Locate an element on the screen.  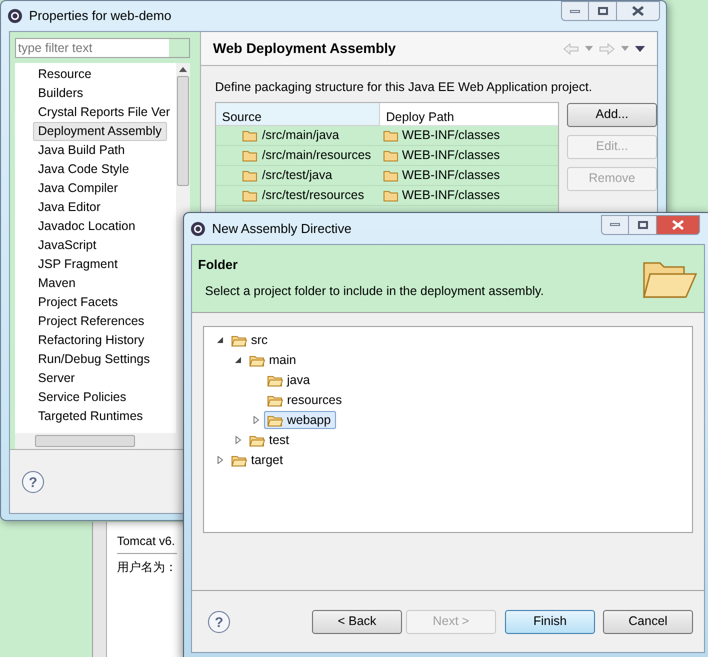
sidebar-item: Targeted Runtimes is located at coordinates (104, 416).